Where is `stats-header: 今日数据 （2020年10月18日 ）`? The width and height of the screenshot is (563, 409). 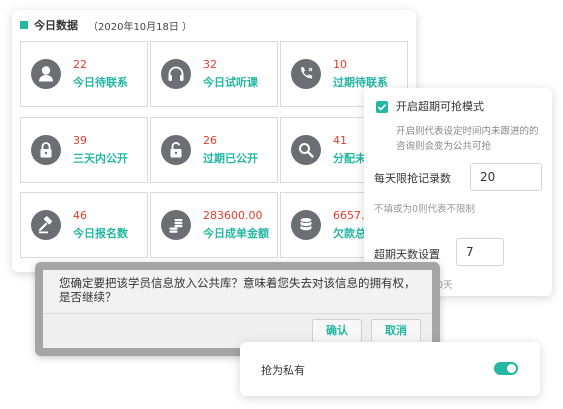 stats-header: 今日数据 （2020年10月18日 ） is located at coordinates (106, 25).